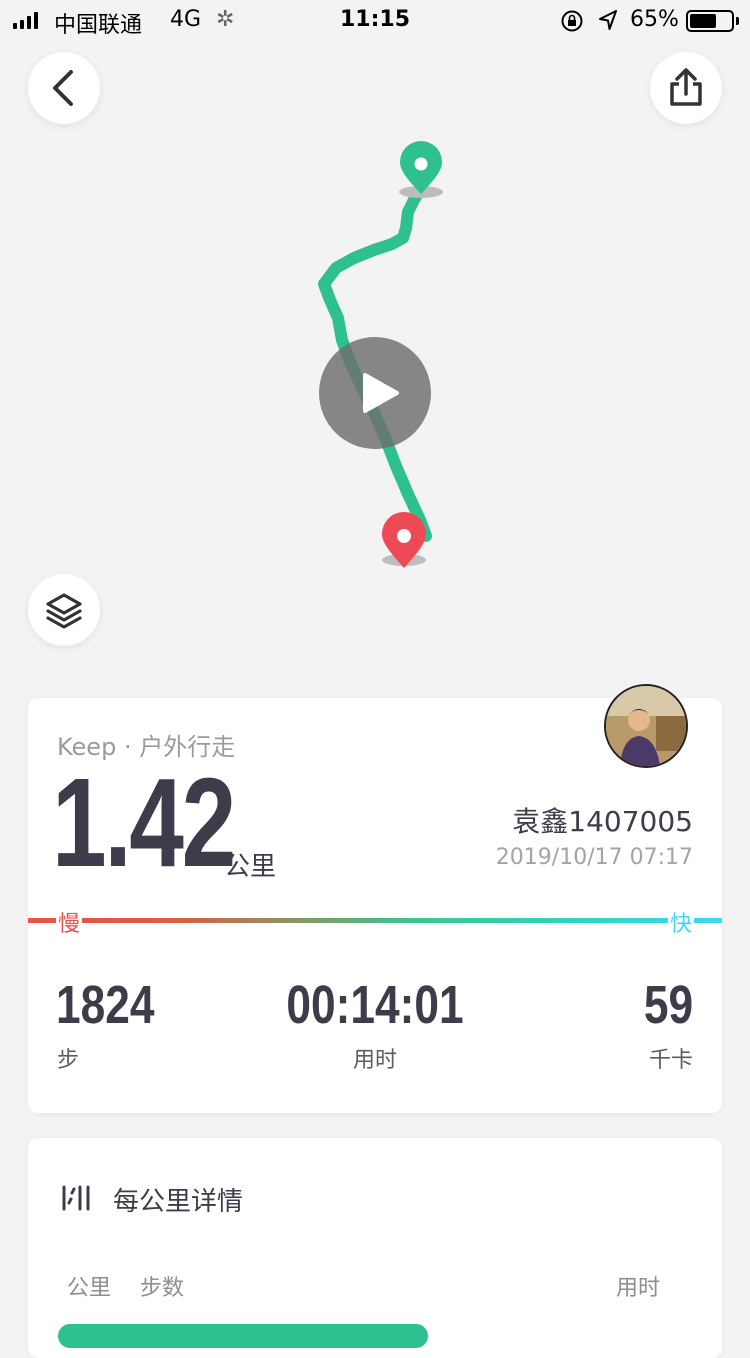 This screenshot has height=1358, width=750. I want to click on pace-gradient-bar, so click(375, 920).